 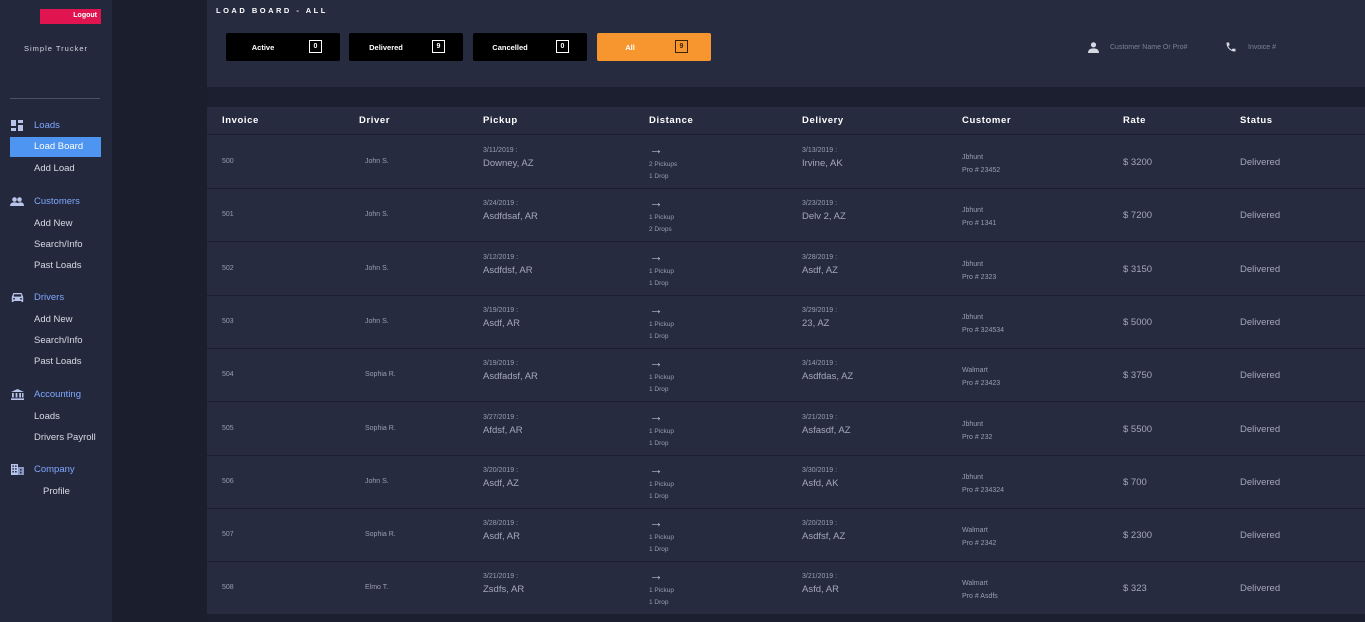 What do you see at coordinates (58, 394) in the screenshot?
I see `nav-section-label: Accounting` at bounding box center [58, 394].